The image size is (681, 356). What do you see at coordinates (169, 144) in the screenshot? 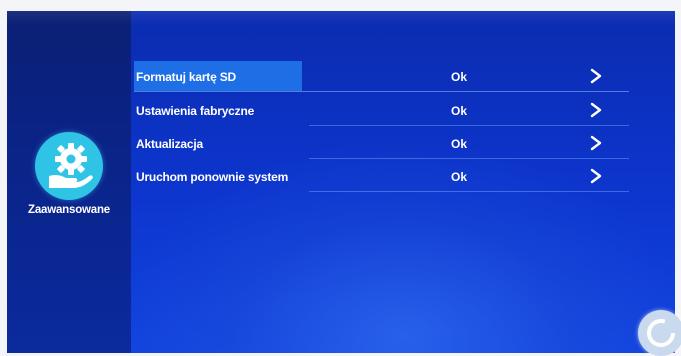
I see `menu-item-label: Aktualizacja` at bounding box center [169, 144].